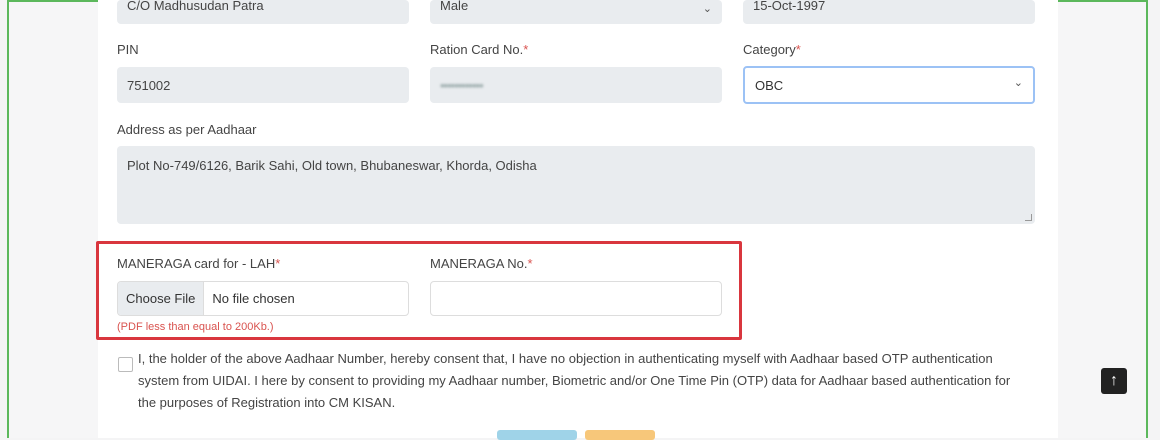 The height and width of the screenshot is (440, 1160). What do you see at coordinates (199, 263) in the screenshot?
I see `maneraga-card-label: MANERAGA card for - LAH*` at bounding box center [199, 263].